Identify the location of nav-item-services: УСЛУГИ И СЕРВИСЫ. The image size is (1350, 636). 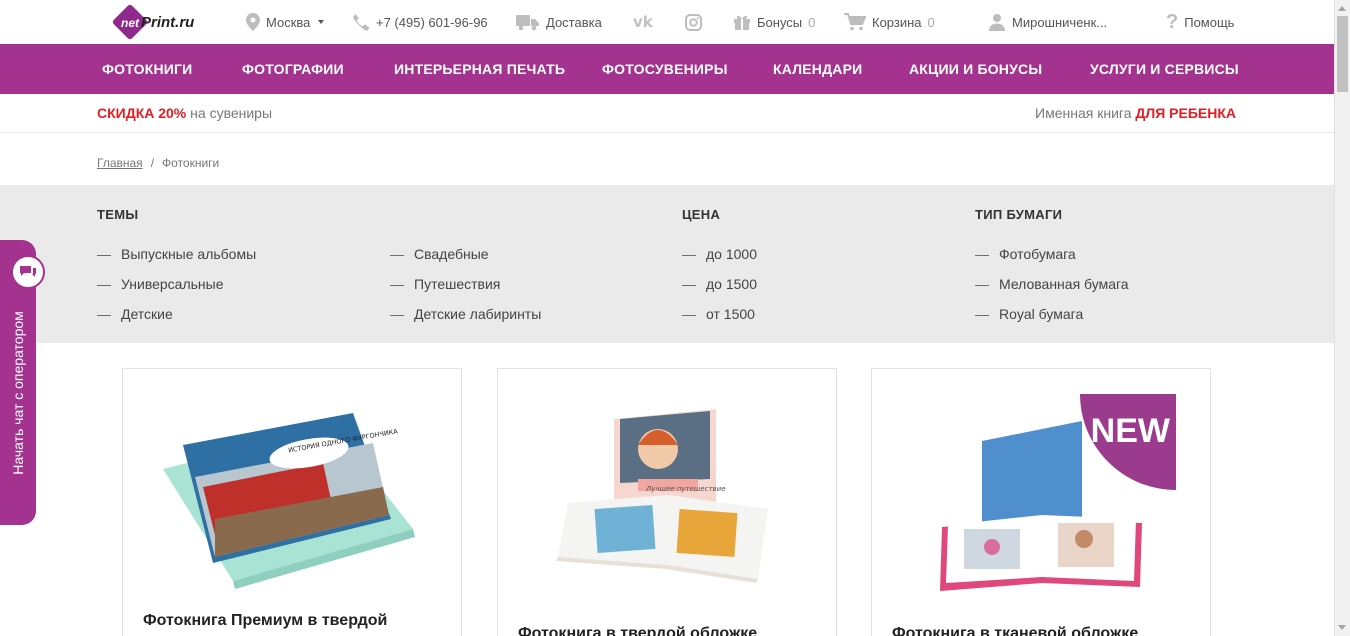
(1164, 69).